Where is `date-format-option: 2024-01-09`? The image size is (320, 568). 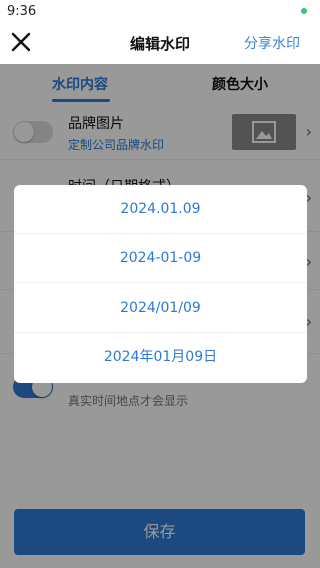 date-format-option: 2024-01-09 is located at coordinates (160, 258).